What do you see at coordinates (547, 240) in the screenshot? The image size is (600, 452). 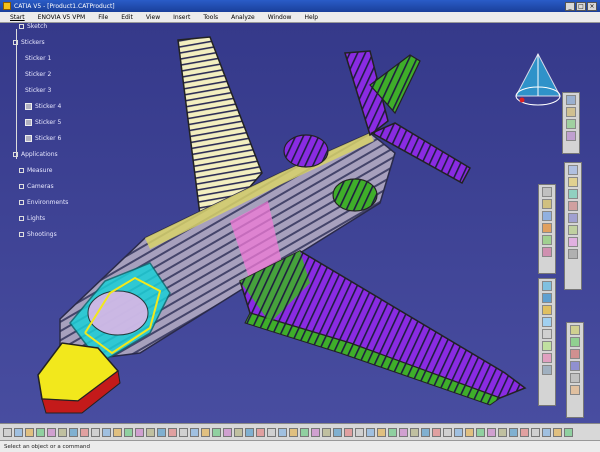 I see `environment-icon` at bounding box center [547, 240].